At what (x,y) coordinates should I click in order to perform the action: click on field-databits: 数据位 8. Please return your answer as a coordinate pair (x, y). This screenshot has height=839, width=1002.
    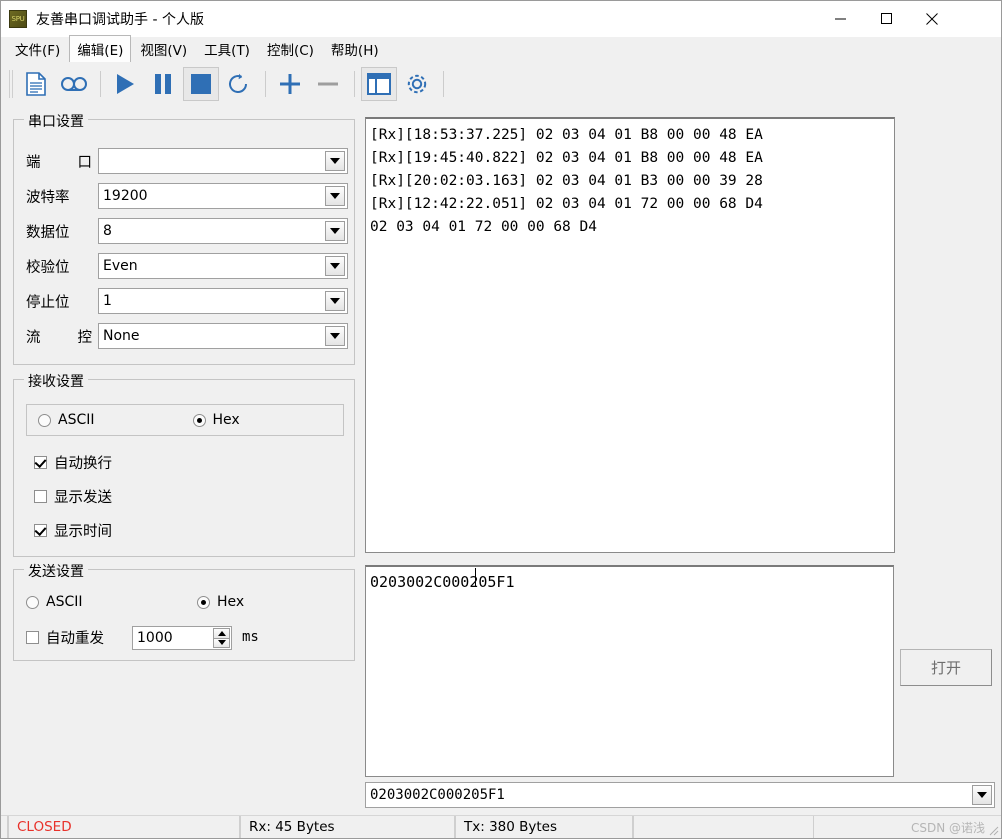
    Looking at the image, I should click on (187, 231).